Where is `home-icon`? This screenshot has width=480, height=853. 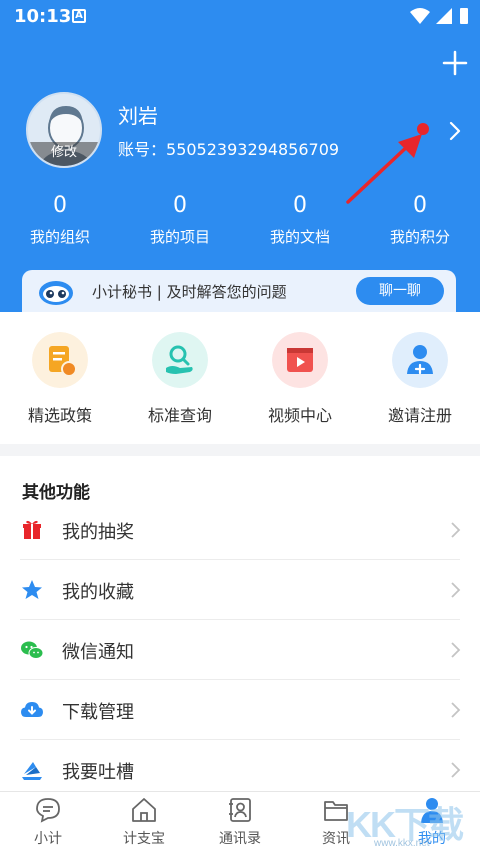 home-icon is located at coordinates (144, 810).